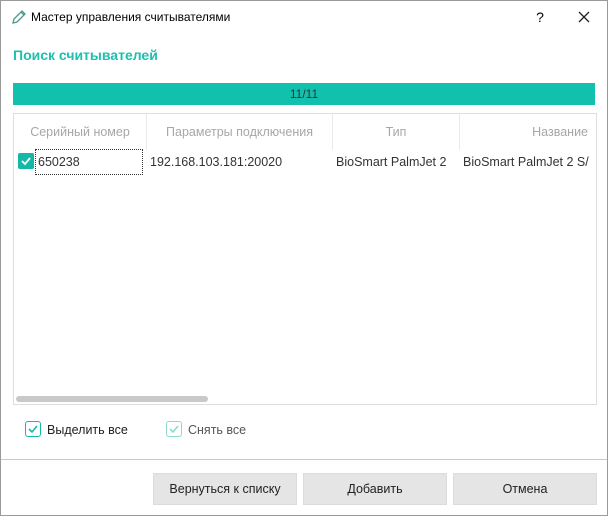  What do you see at coordinates (529, 162) in the screenshot?
I see `cell-name: BioSmart PalmJet 2 S/` at bounding box center [529, 162].